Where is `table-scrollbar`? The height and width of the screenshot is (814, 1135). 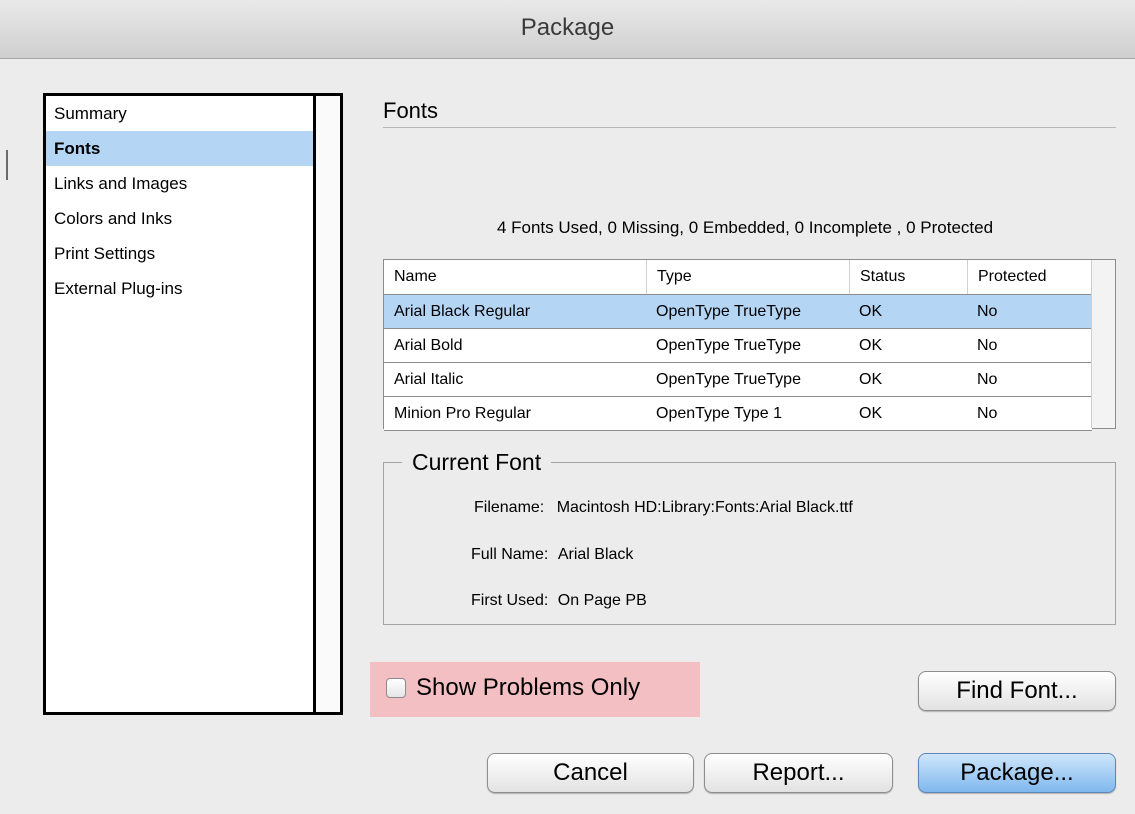
table-scrollbar is located at coordinates (1103, 344).